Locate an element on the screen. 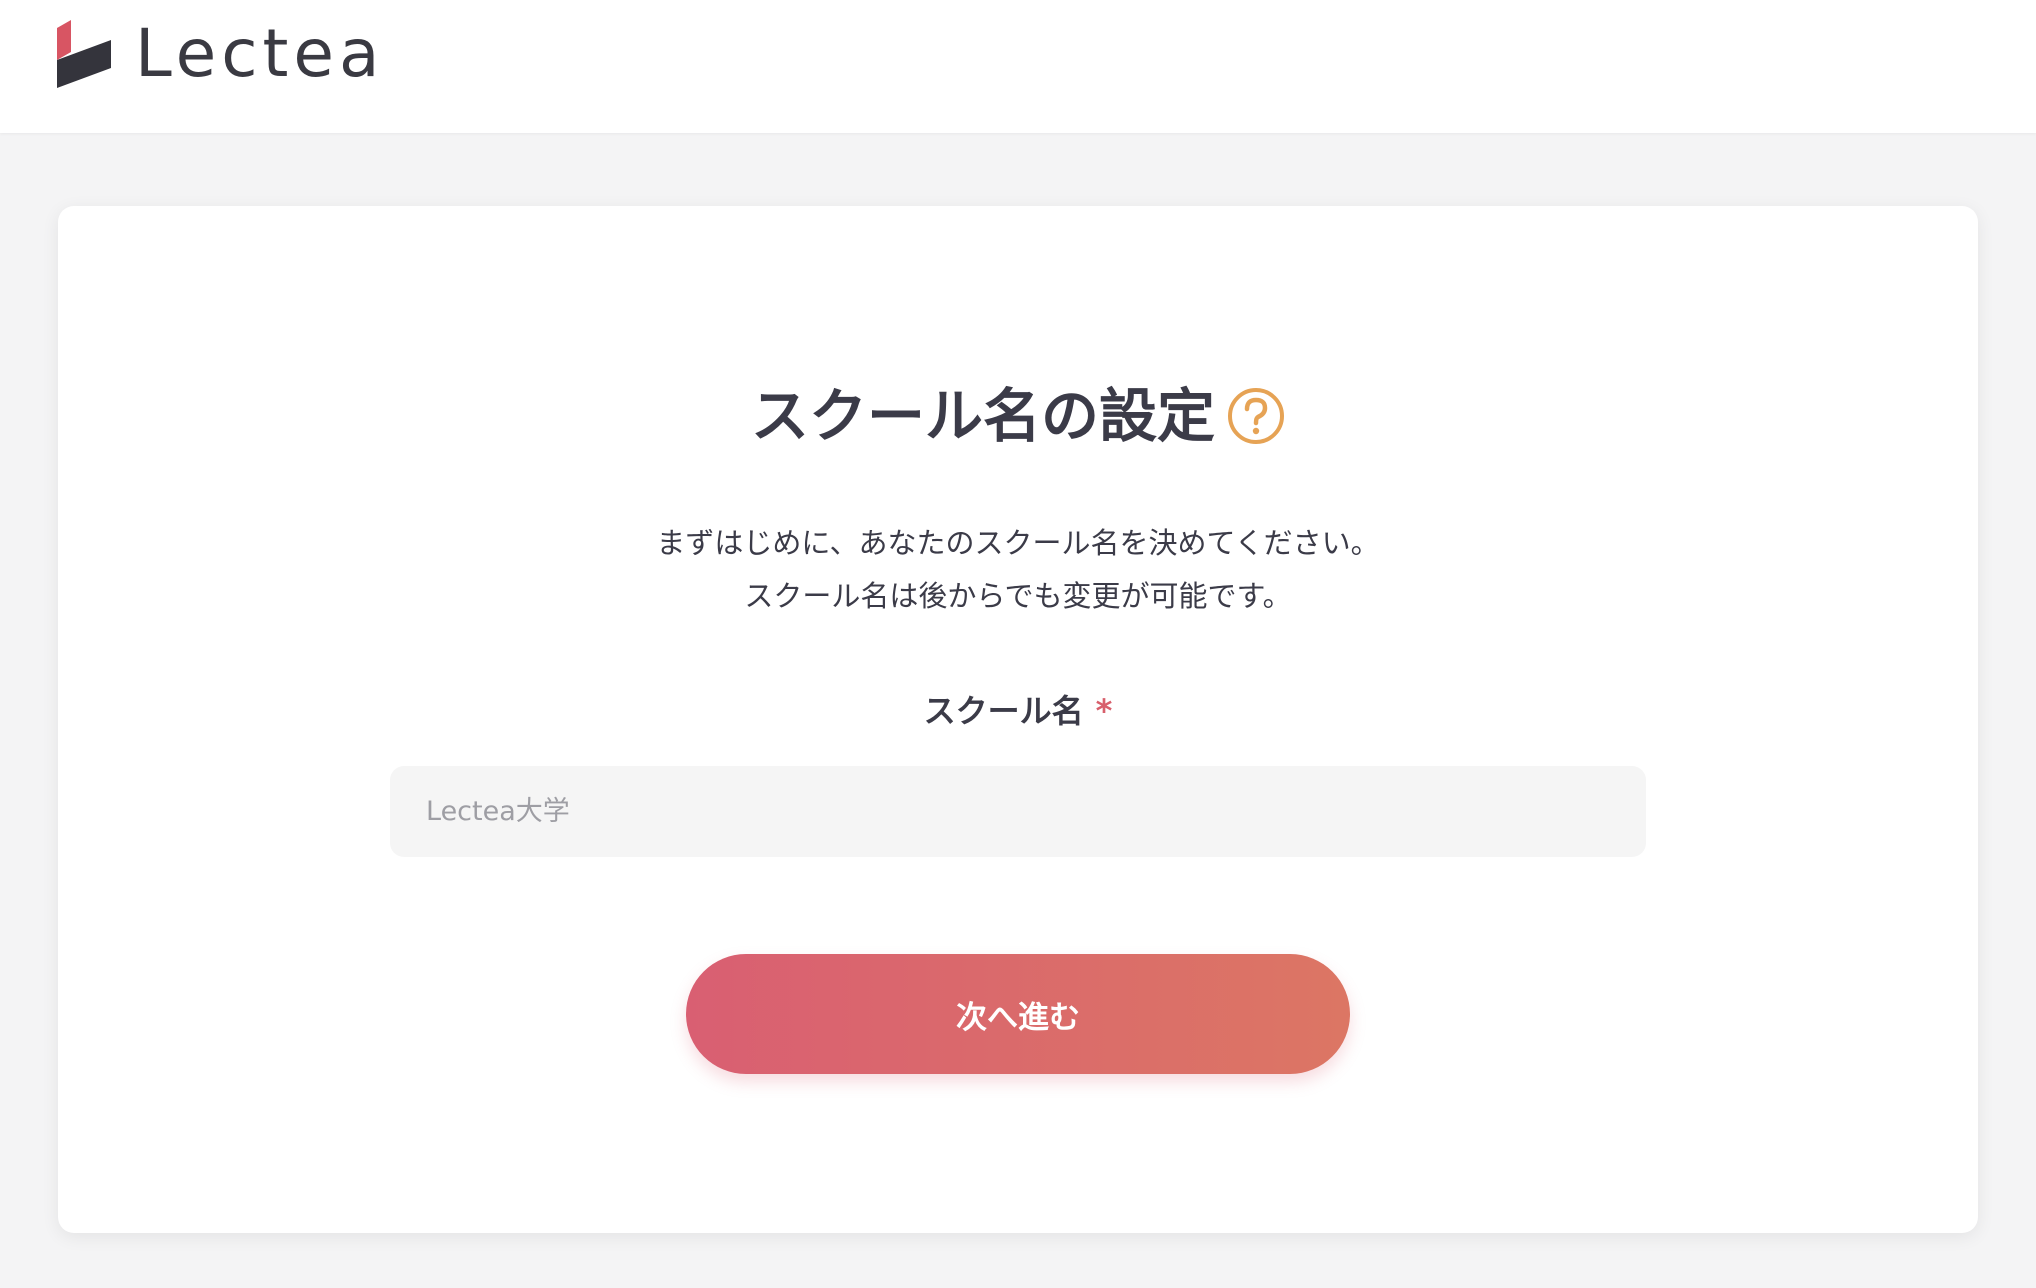 This screenshot has height=1288, width=2036. school-name-input is located at coordinates (1018, 811).